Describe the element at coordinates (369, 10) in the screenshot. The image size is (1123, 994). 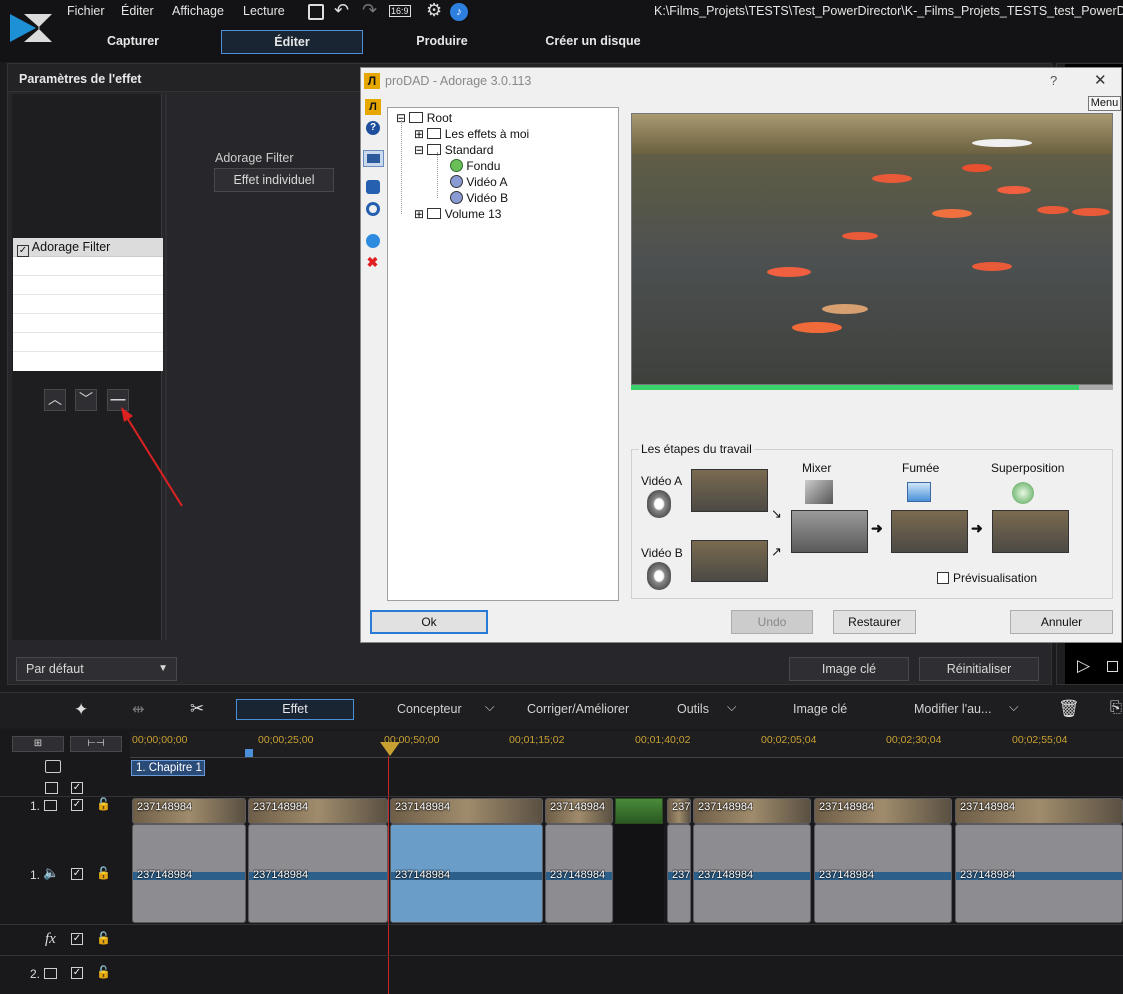
I see `redo-icon: ↷` at that location.